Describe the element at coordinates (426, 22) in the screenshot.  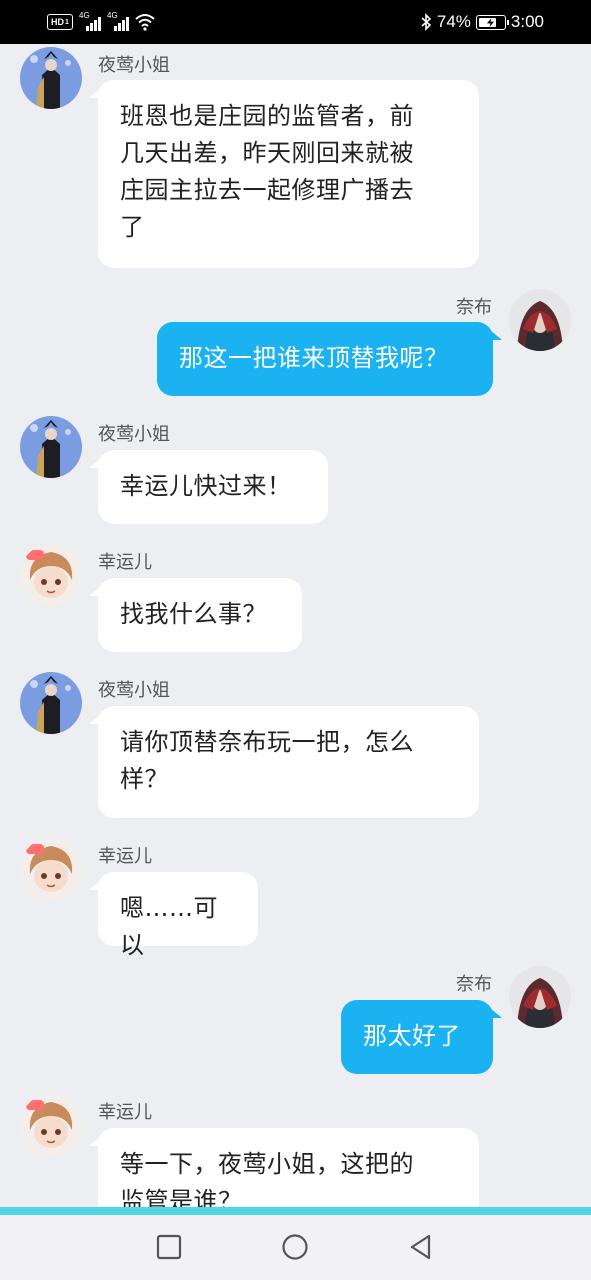
I see `bluetooth-icon` at that location.